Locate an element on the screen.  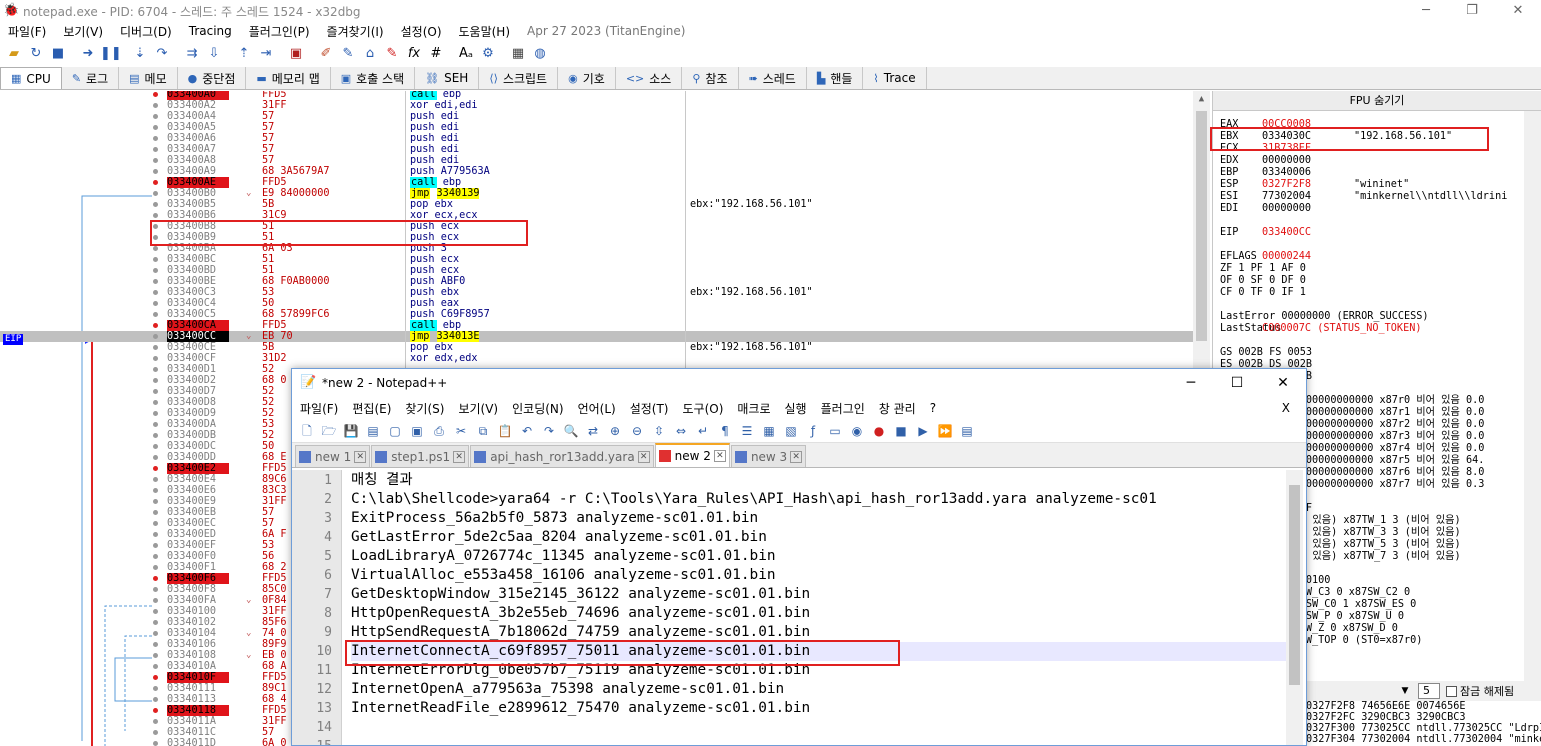
register-line: CF 0 TF 0 IF 1 is located at coordinates (1263, 293).